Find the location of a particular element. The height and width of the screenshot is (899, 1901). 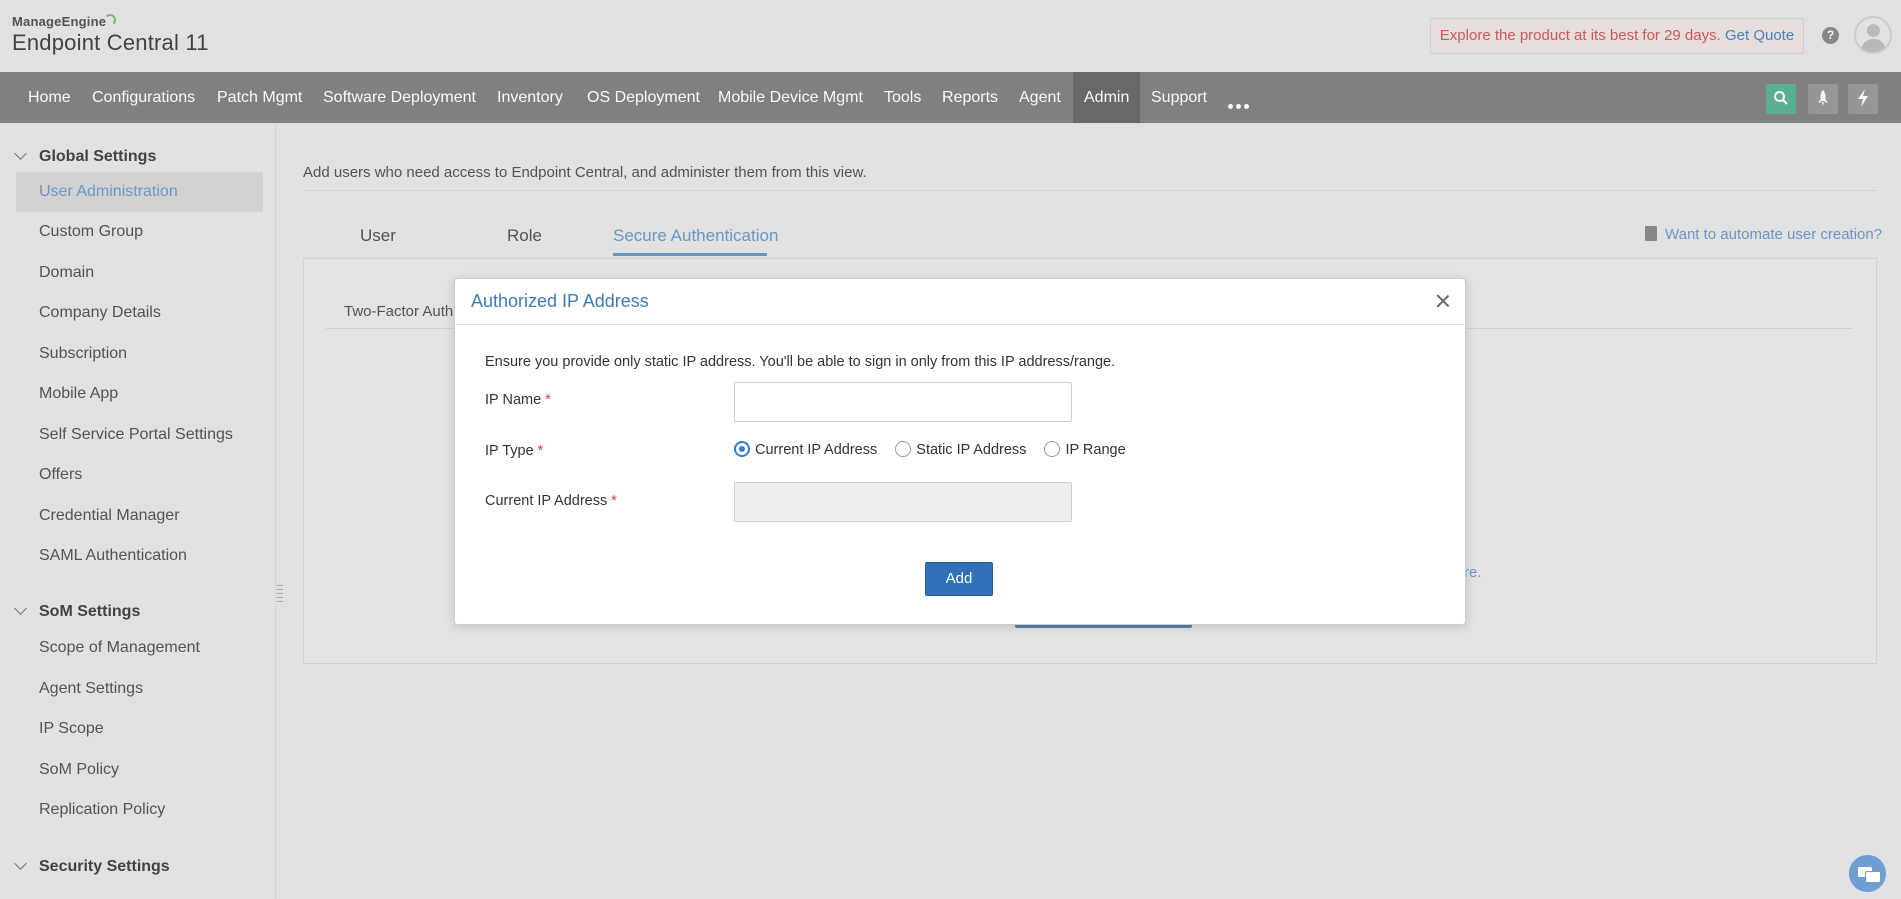

chat-icon is located at coordinates (1867, 873).